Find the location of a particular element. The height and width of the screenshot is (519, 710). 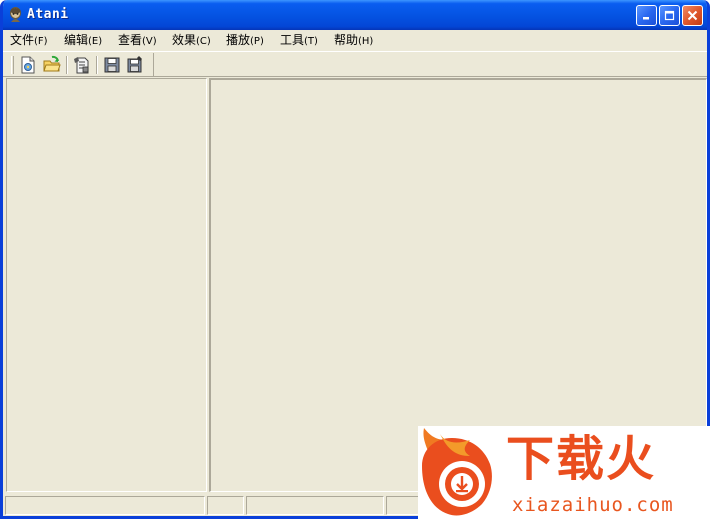

menu-effects: 效果(C) is located at coordinates (191, 40).